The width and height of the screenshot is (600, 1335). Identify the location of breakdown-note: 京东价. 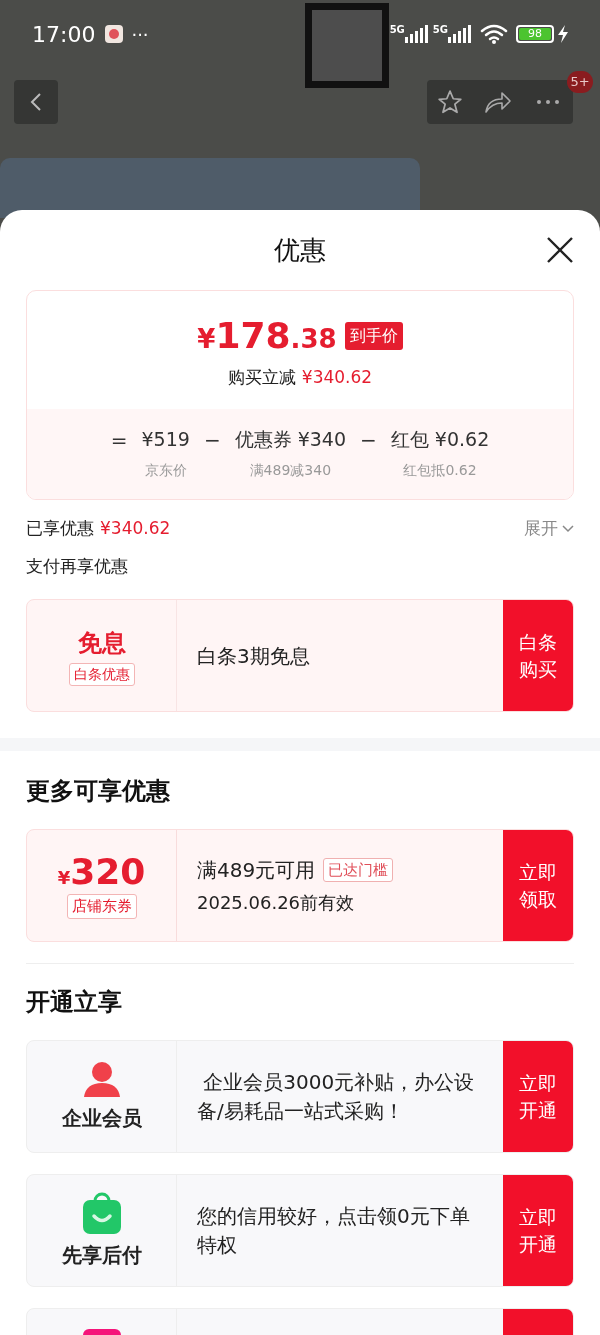
(165, 470).